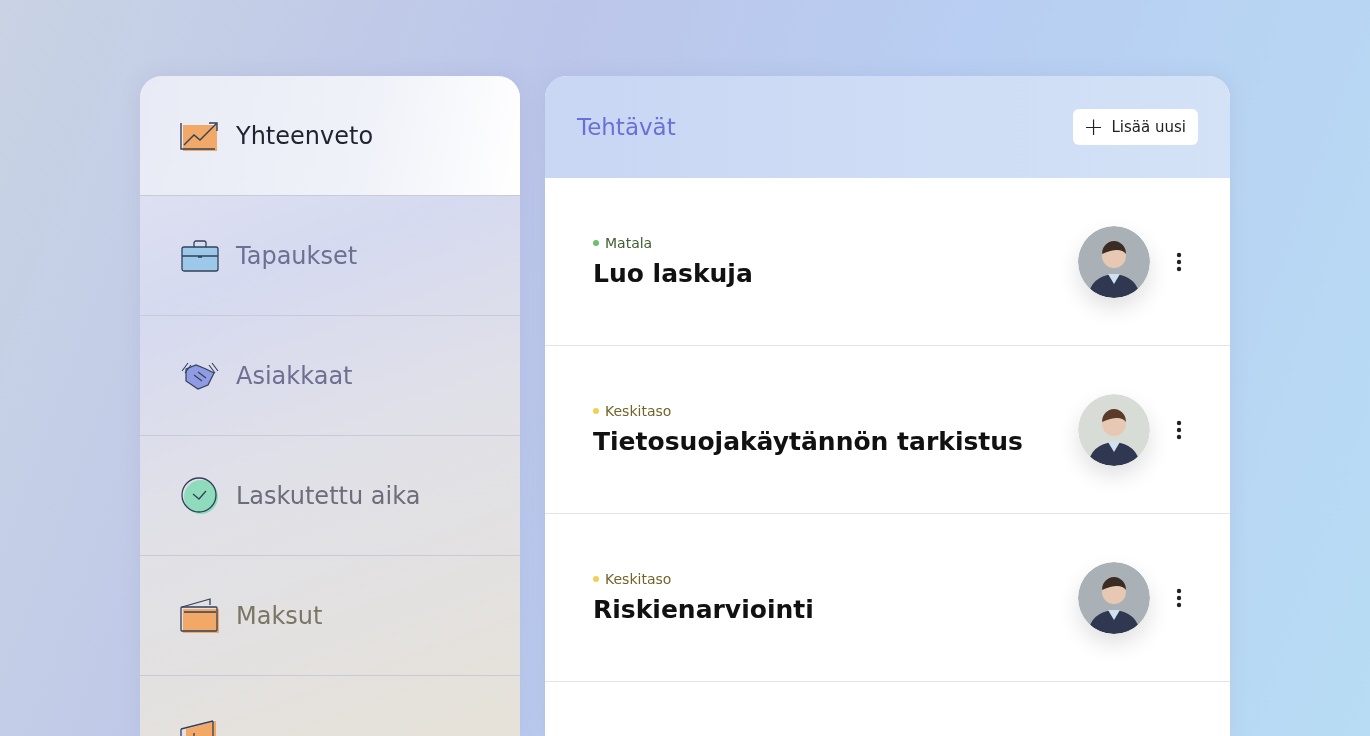 This screenshot has width=1370, height=736. What do you see at coordinates (200, 255) in the screenshot?
I see `briefcase-icon` at bounding box center [200, 255].